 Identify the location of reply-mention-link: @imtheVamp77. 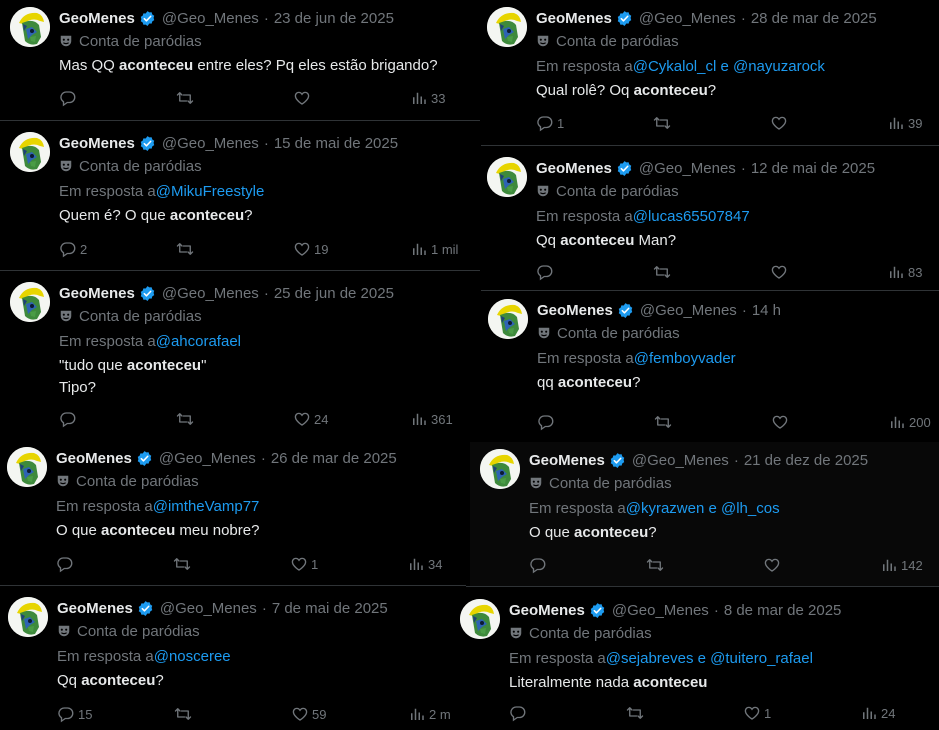
(206, 506).